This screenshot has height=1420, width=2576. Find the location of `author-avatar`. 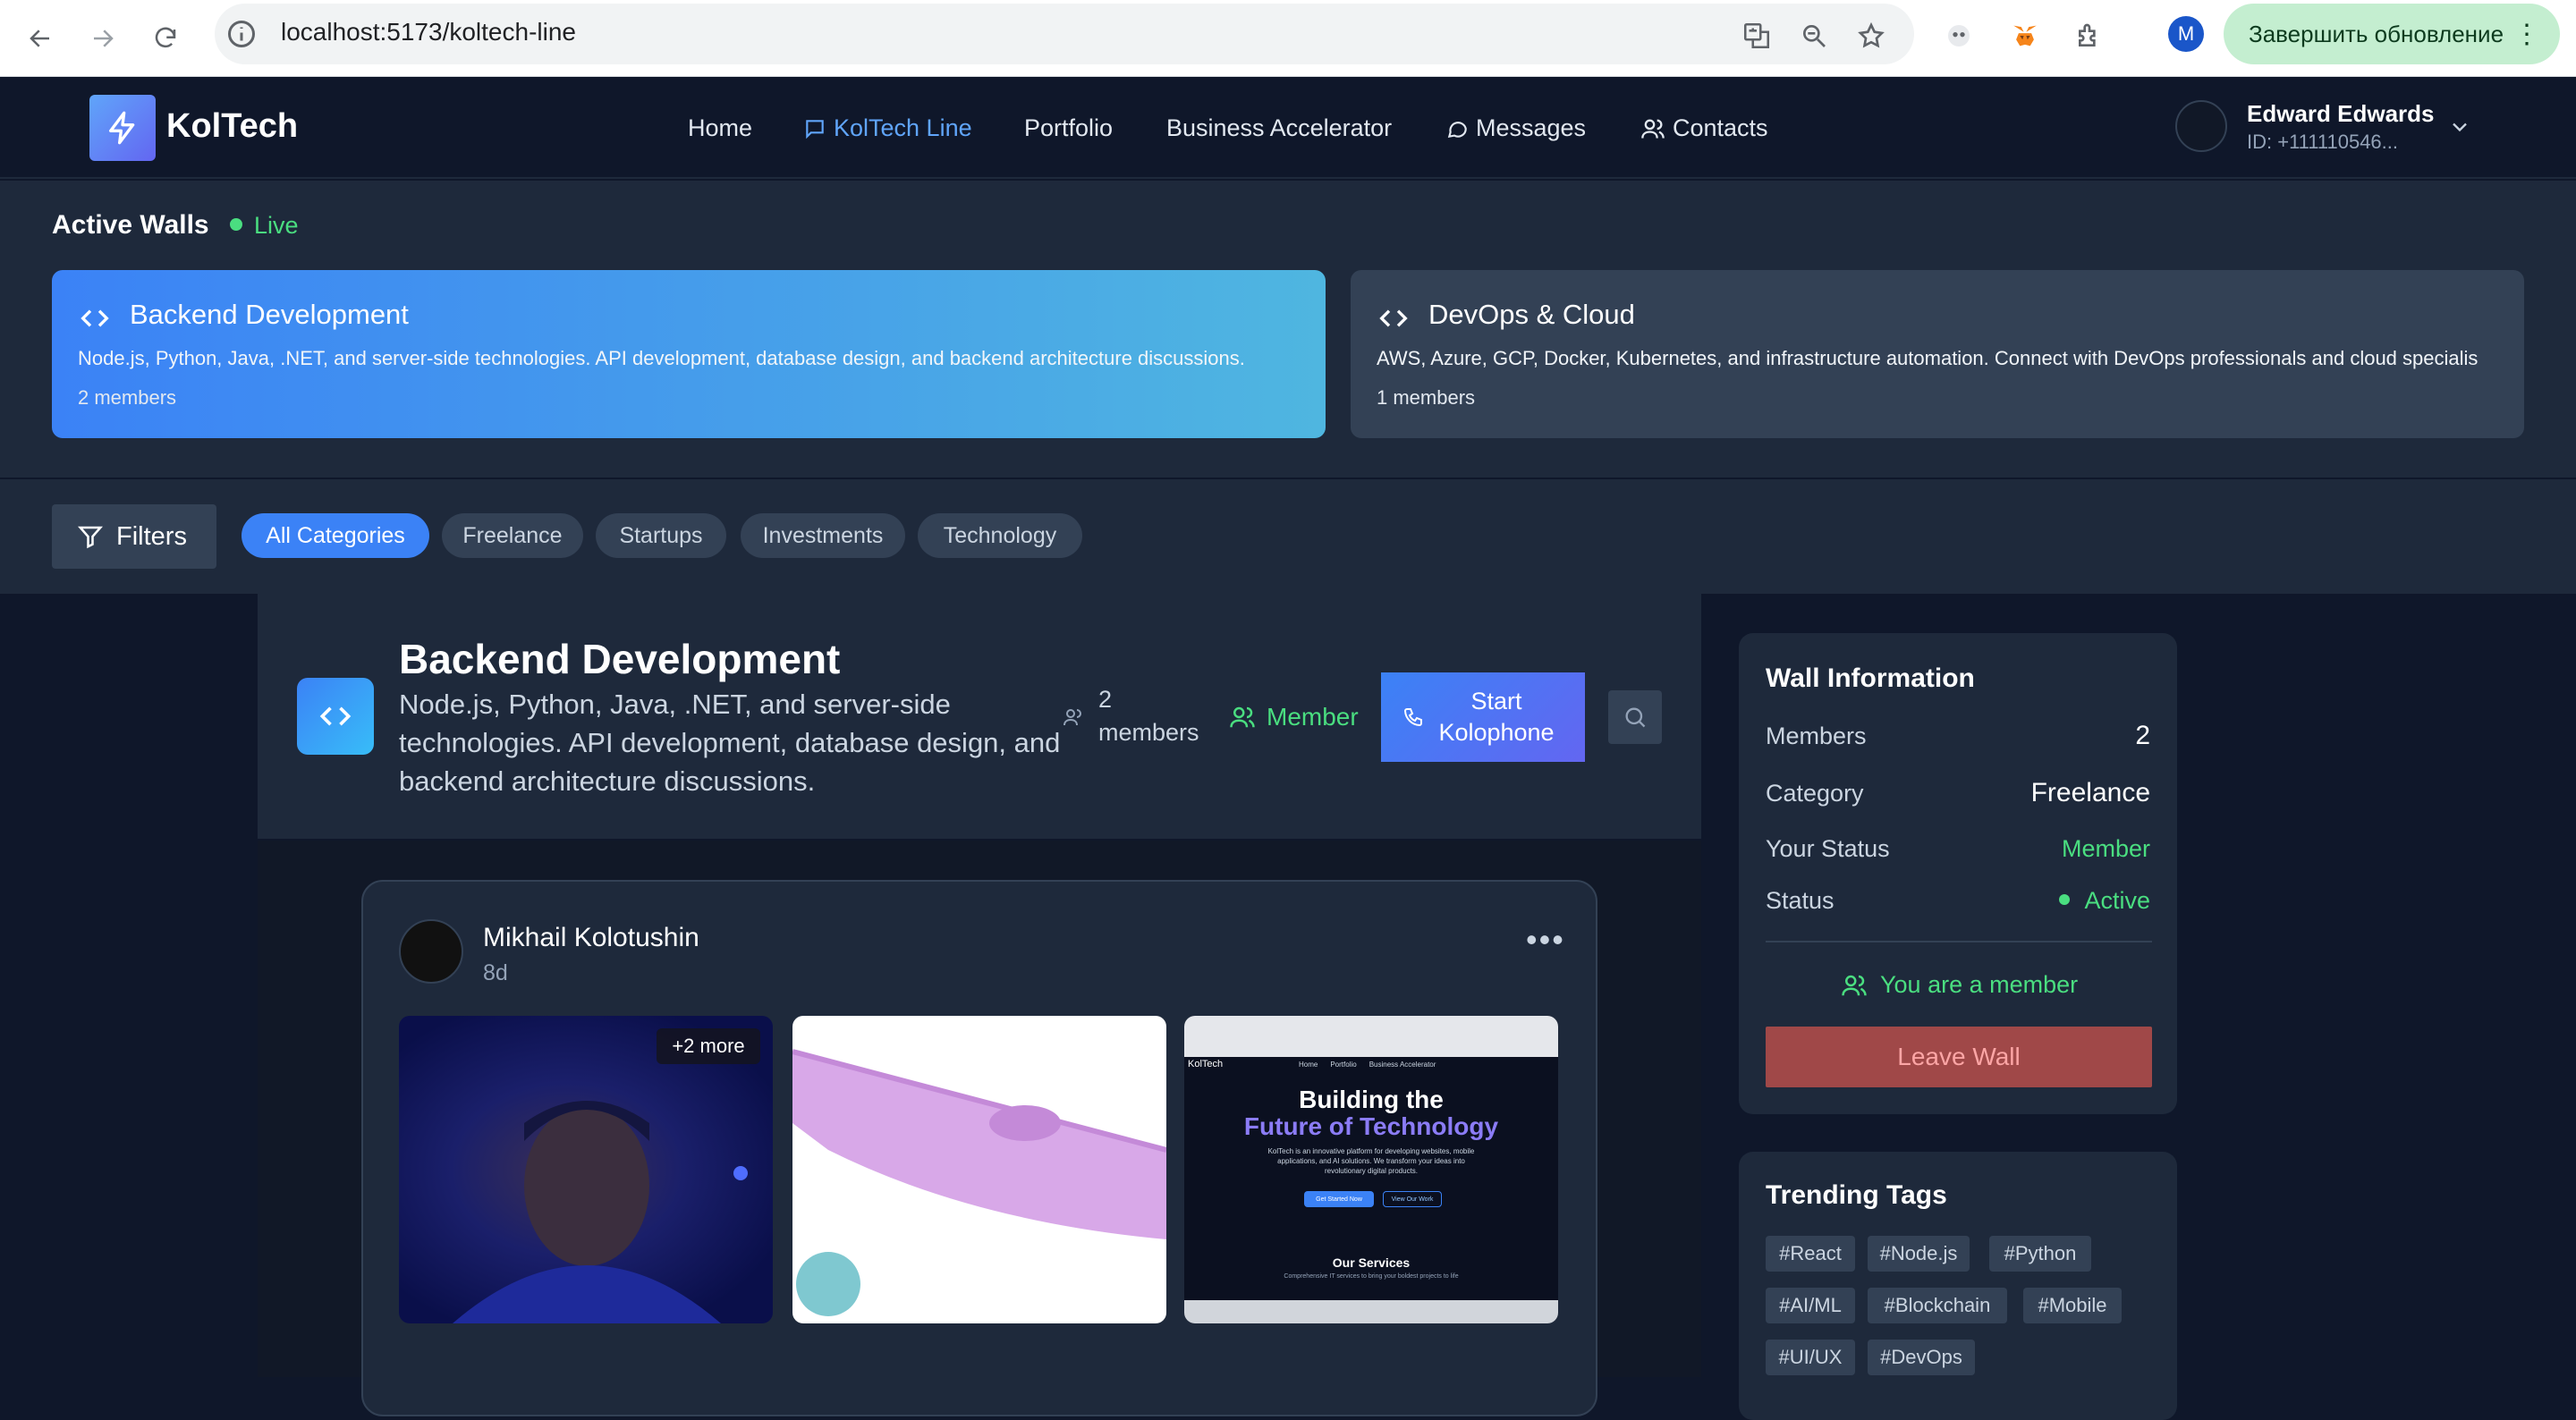

author-avatar is located at coordinates (431, 952).